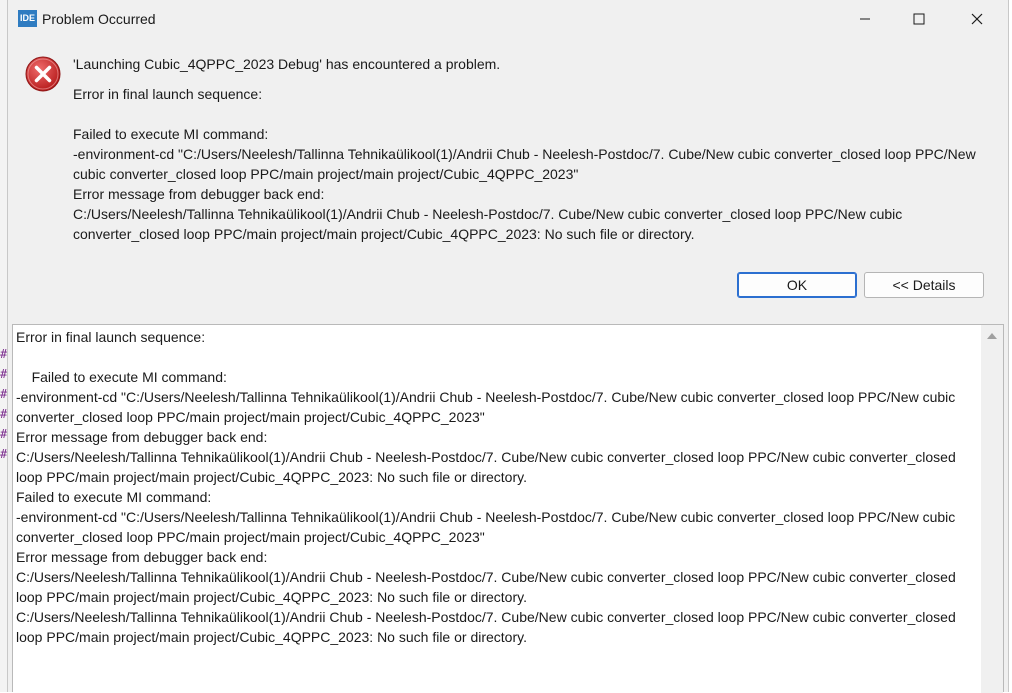 The image size is (1012, 693). What do you see at coordinates (498, 337) in the screenshot?
I see `details-line: Error in final launch sequence:` at bounding box center [498, 337].